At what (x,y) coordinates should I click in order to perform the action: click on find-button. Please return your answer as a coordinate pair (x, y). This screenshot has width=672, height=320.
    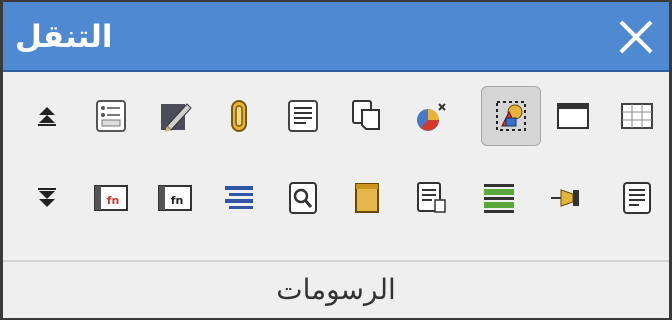
    Looking at the image, I should click on (303, 198).